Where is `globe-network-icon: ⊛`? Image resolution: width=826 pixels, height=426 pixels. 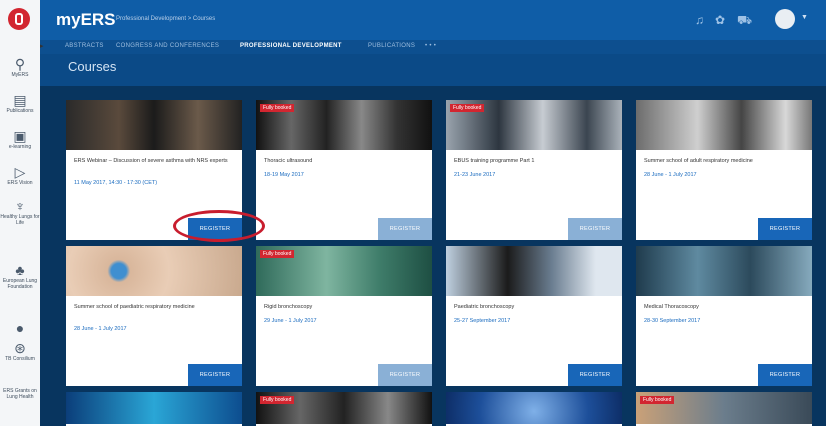 globe-network-icon: ⊛ is located at coordinates (20, 348).